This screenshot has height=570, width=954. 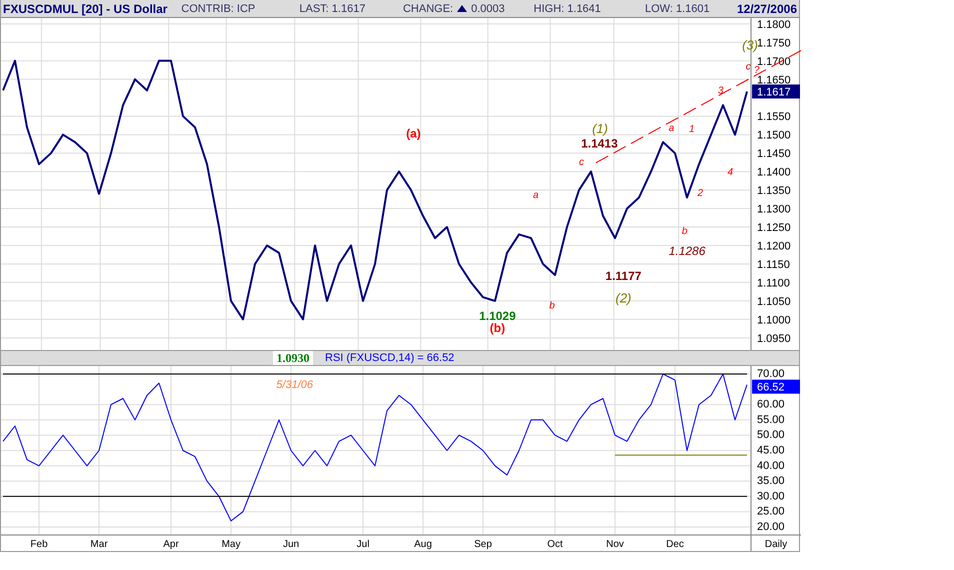 I want to click on date-label: 12/27/2006, so click(x=766, y=9).